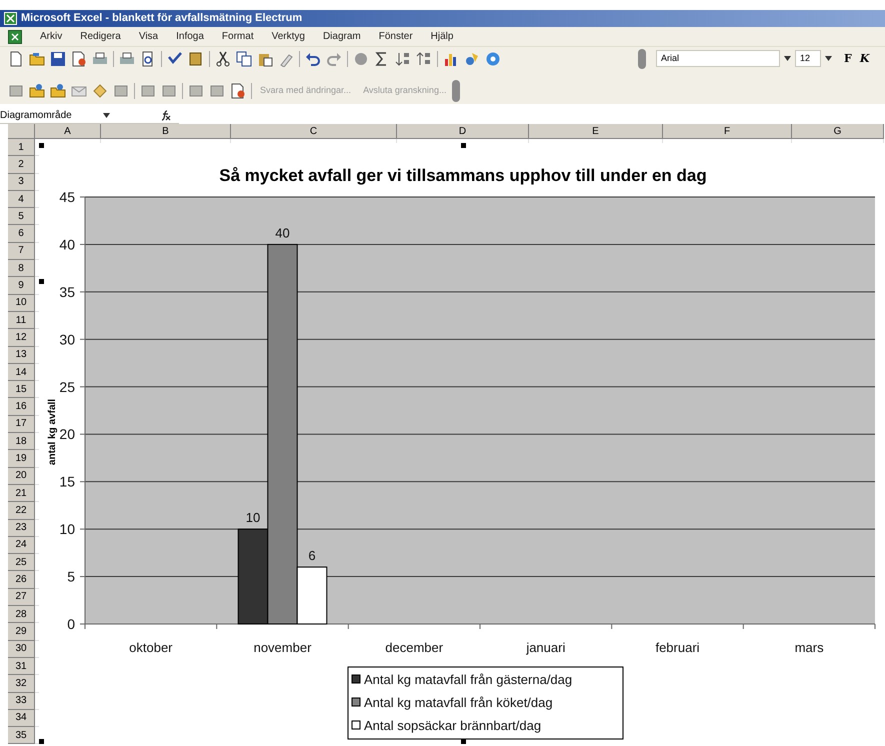 The image size is (885, 746). What do you see at coordinates (288, 36) in the screenshot?
I see `menu-item: Verktyg` at bounding box center [288, 36].